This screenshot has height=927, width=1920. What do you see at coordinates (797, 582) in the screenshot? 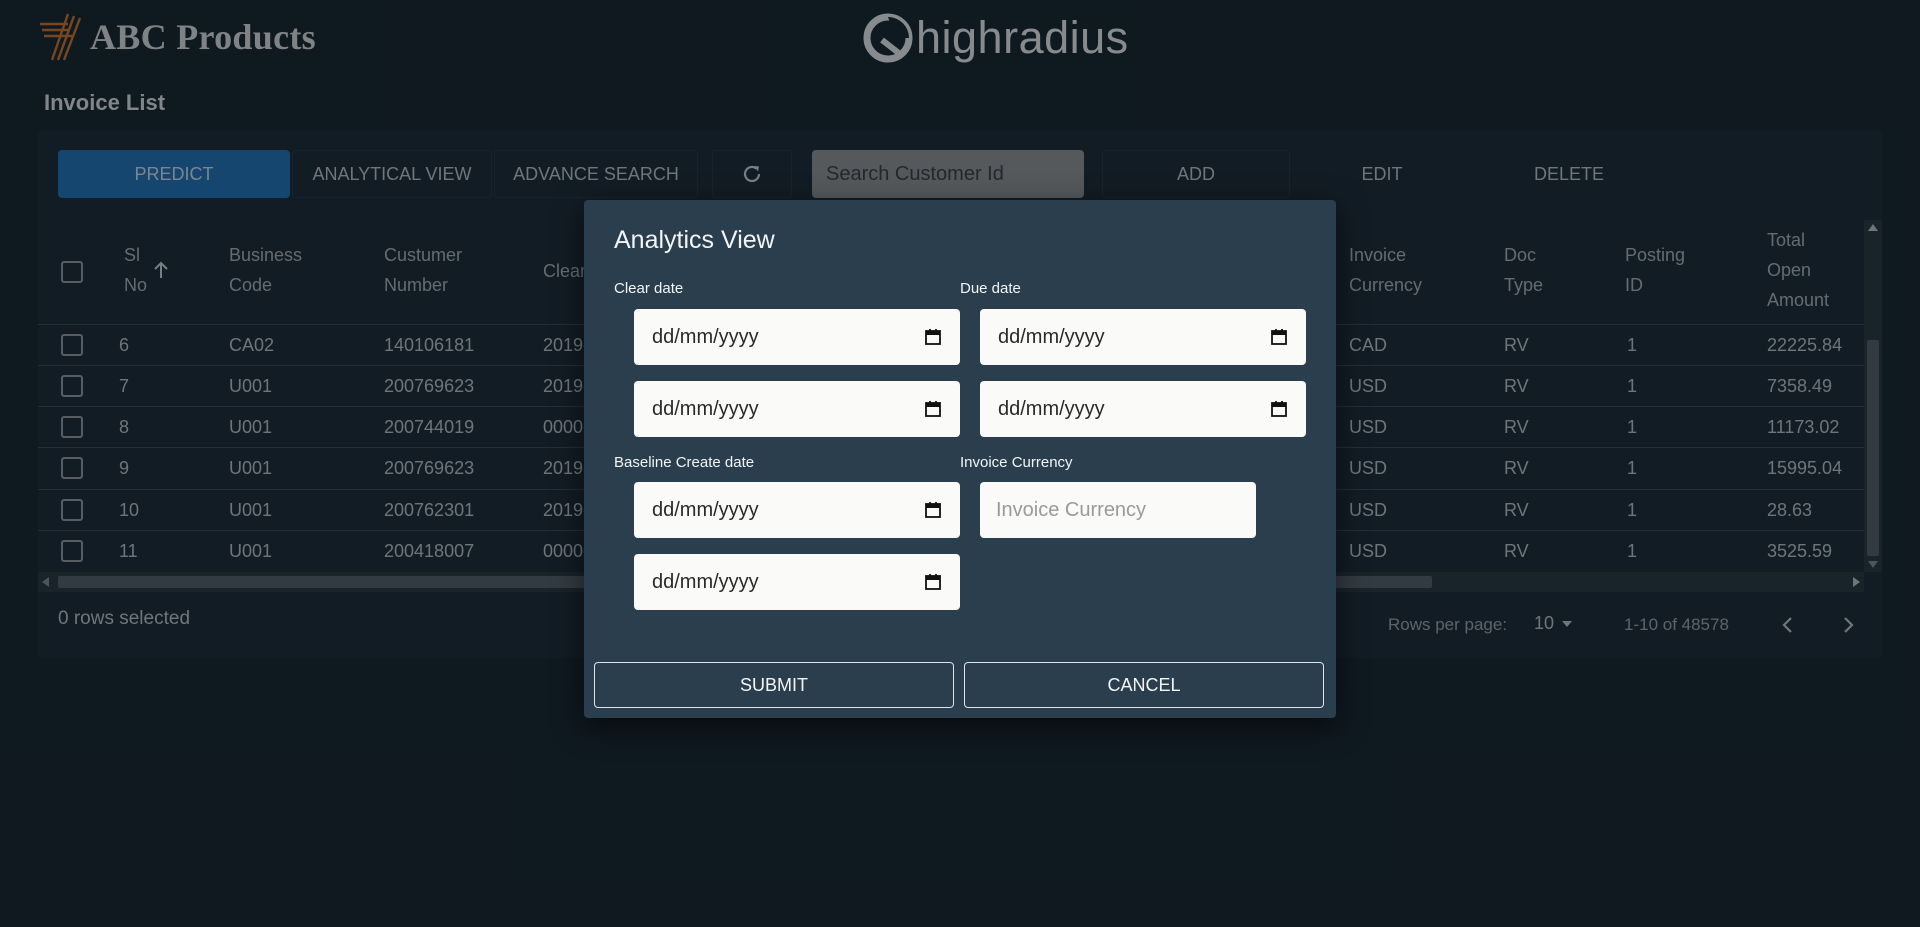
I see `baseline-create-date-to-input: dd/mm/yyyy` at bounding box center [797, 582].